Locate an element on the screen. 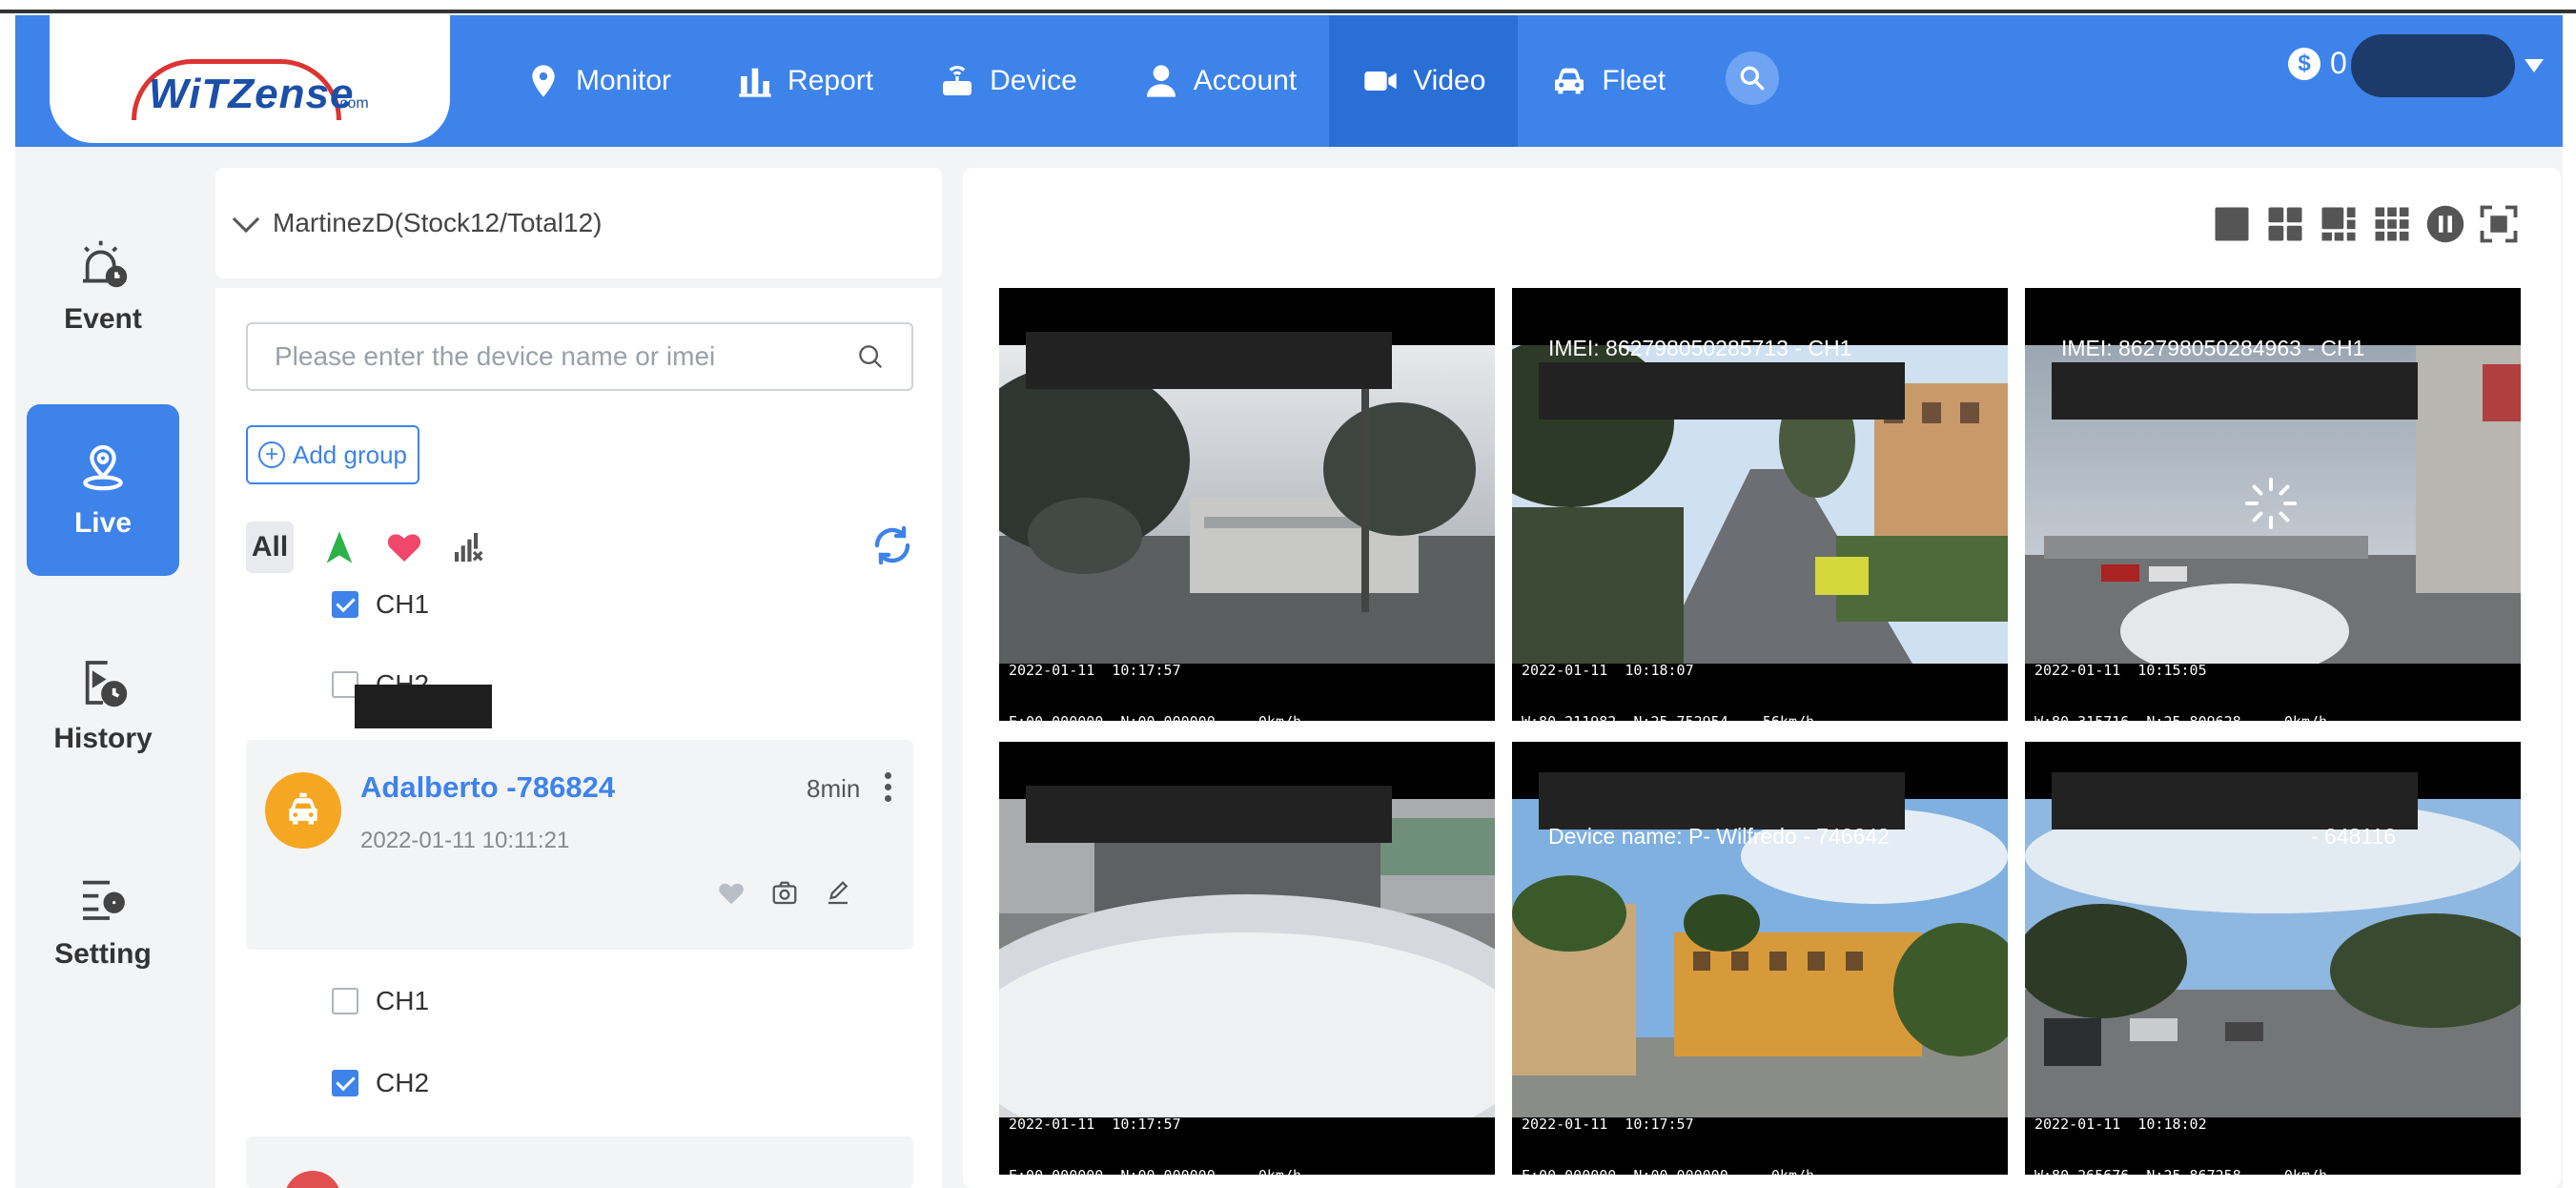  channel-row: CH2 is located at coordinates (380, 1083).